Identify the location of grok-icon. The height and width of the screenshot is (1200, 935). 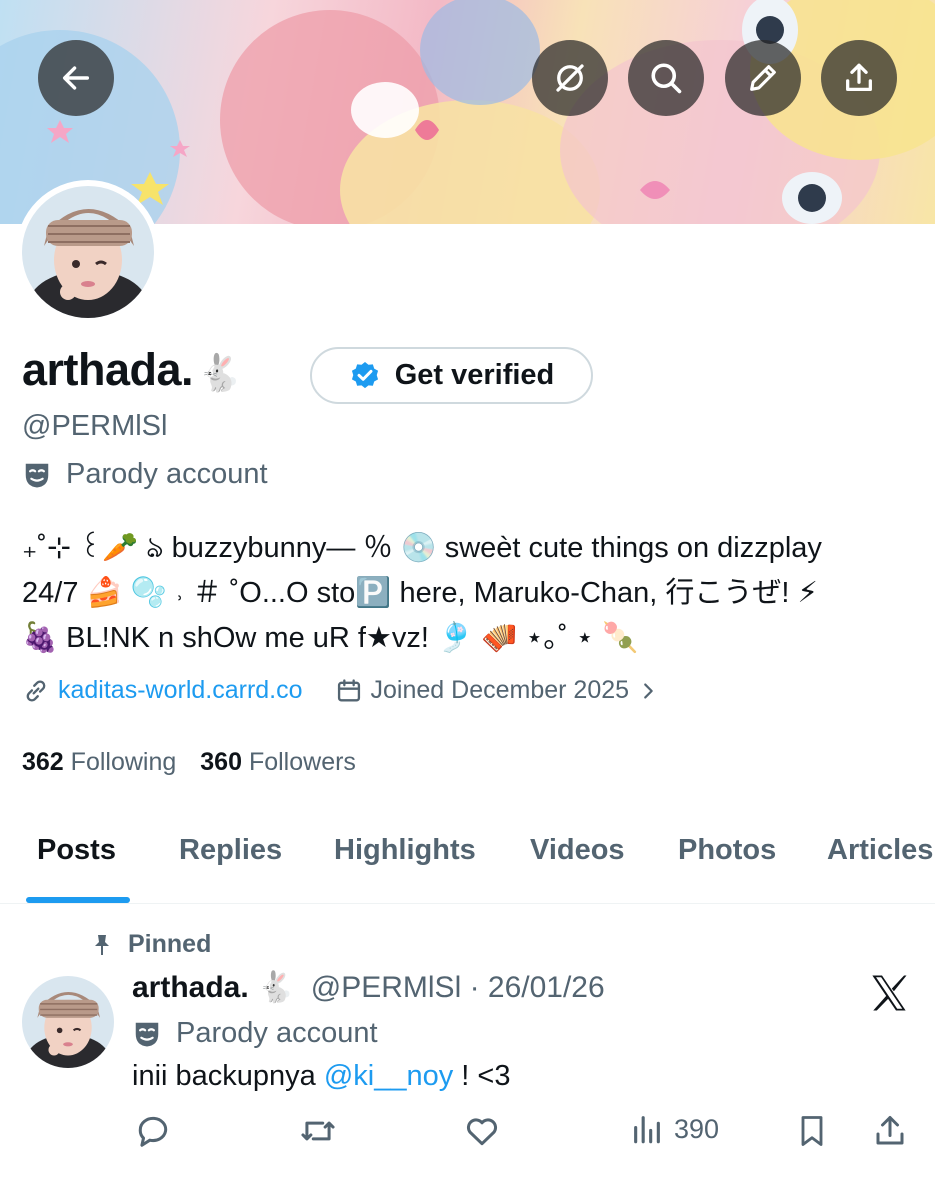
(570, 78).